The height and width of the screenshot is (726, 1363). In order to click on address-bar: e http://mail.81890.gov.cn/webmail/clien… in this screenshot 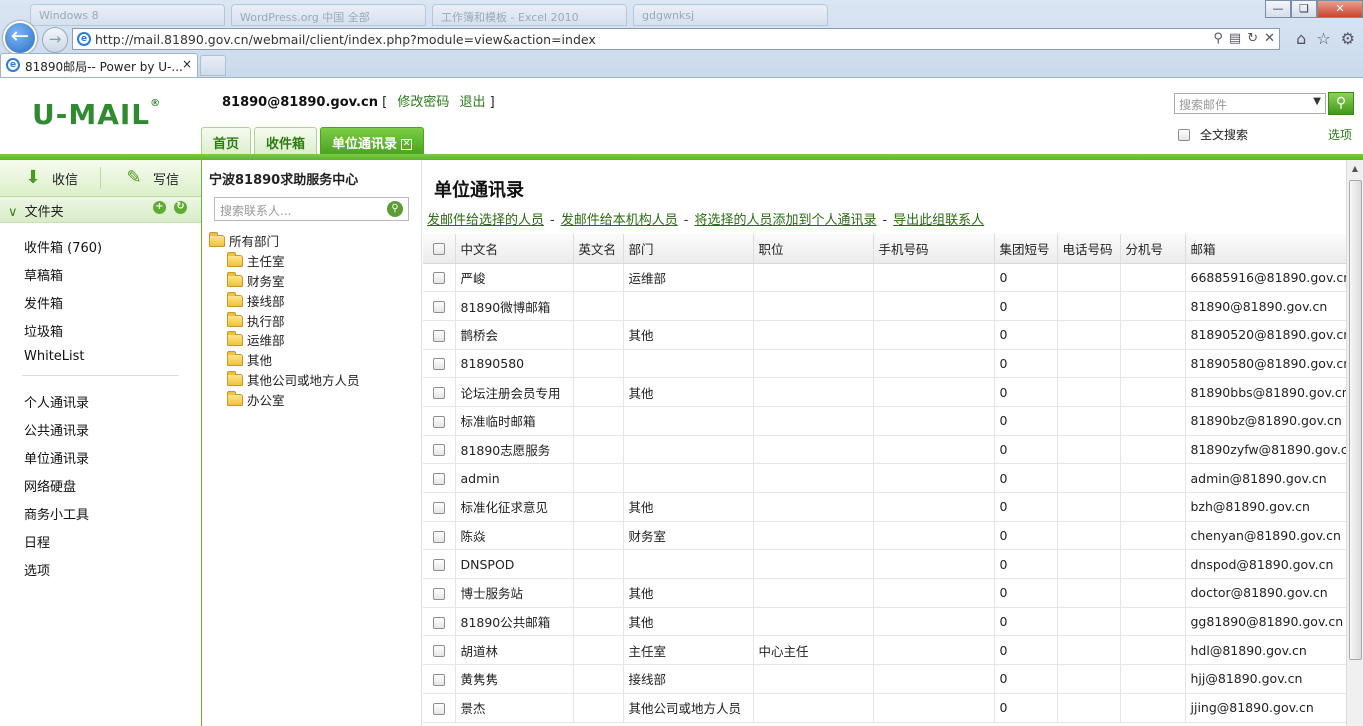, I will do `click(676, 39)`.